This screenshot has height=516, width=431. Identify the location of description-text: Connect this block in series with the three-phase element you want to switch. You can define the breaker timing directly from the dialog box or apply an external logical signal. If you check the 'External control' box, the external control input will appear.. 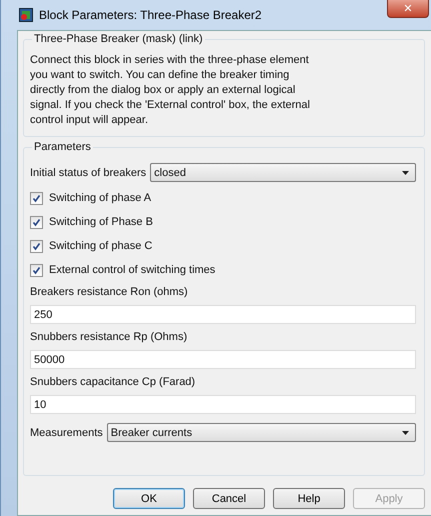
(170, 90).